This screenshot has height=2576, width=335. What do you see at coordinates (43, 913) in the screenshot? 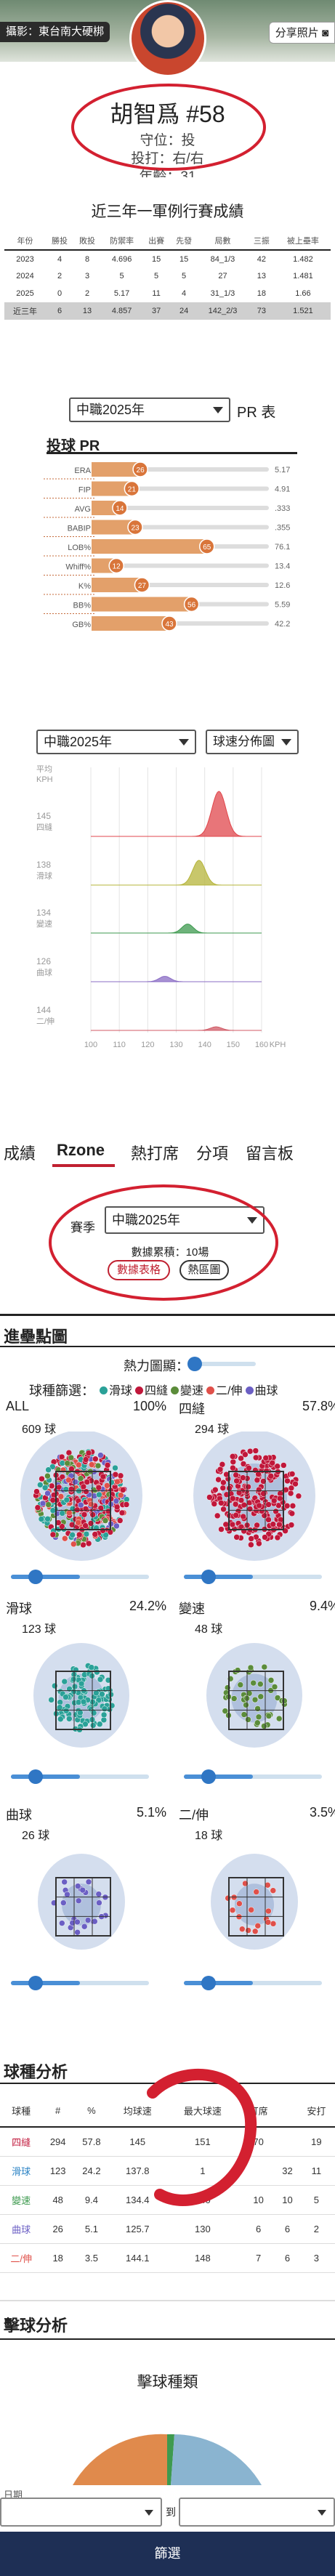
I see `velocity-row-avg: 134` at bounding box center [43, 913].